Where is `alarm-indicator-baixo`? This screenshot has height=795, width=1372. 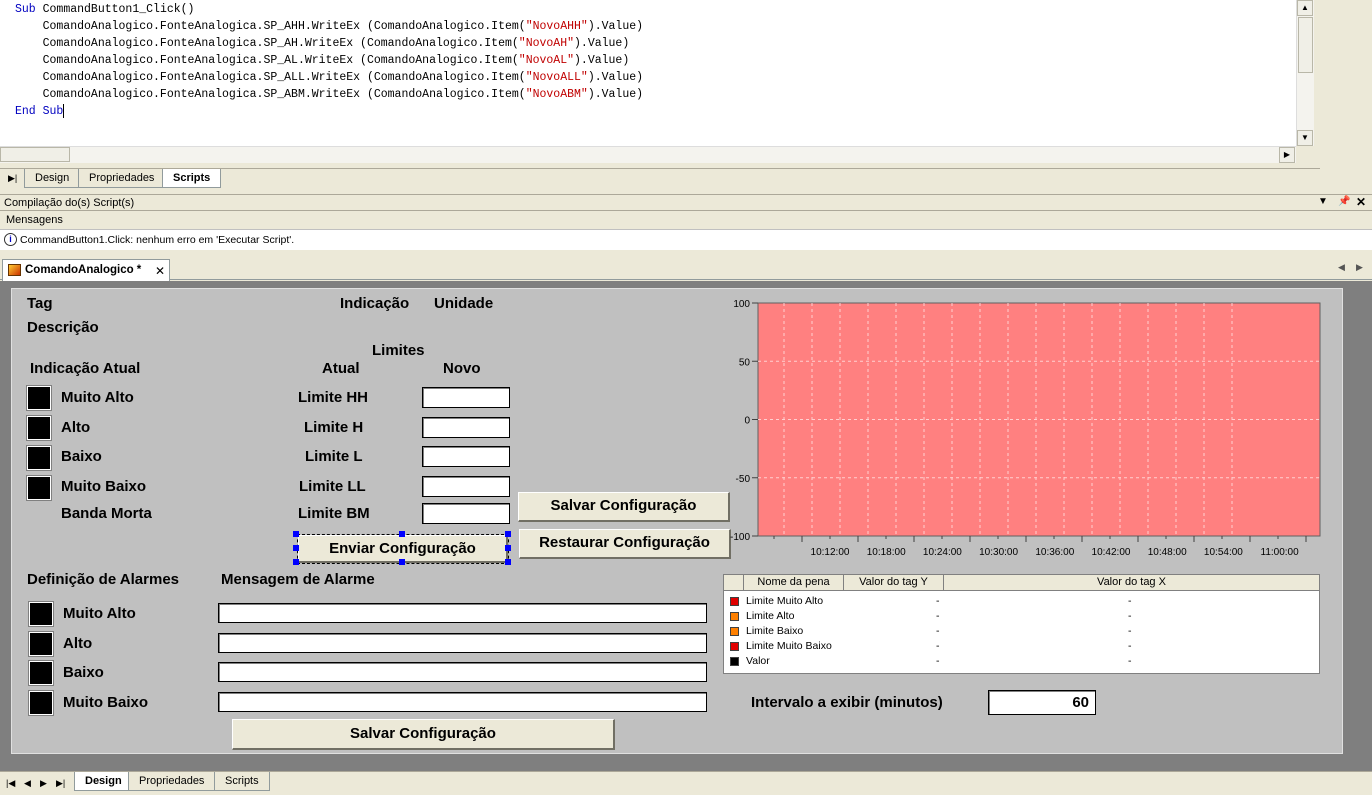 alarm-indicator-baixo is located at coordinates (41, 673).